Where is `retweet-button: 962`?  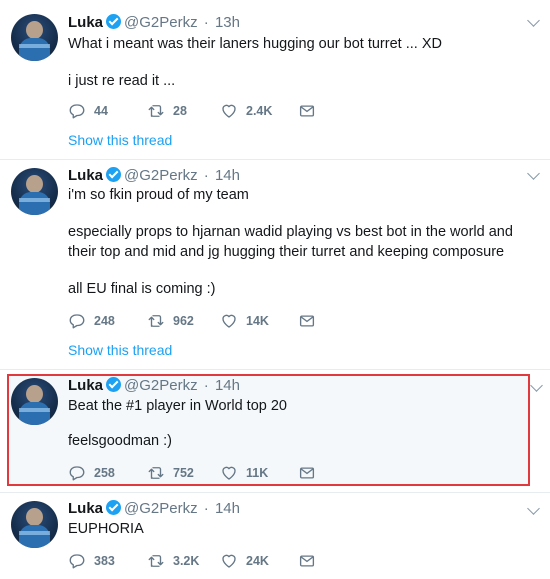 retweet-button: 962 is located at coordinates (170, 321).